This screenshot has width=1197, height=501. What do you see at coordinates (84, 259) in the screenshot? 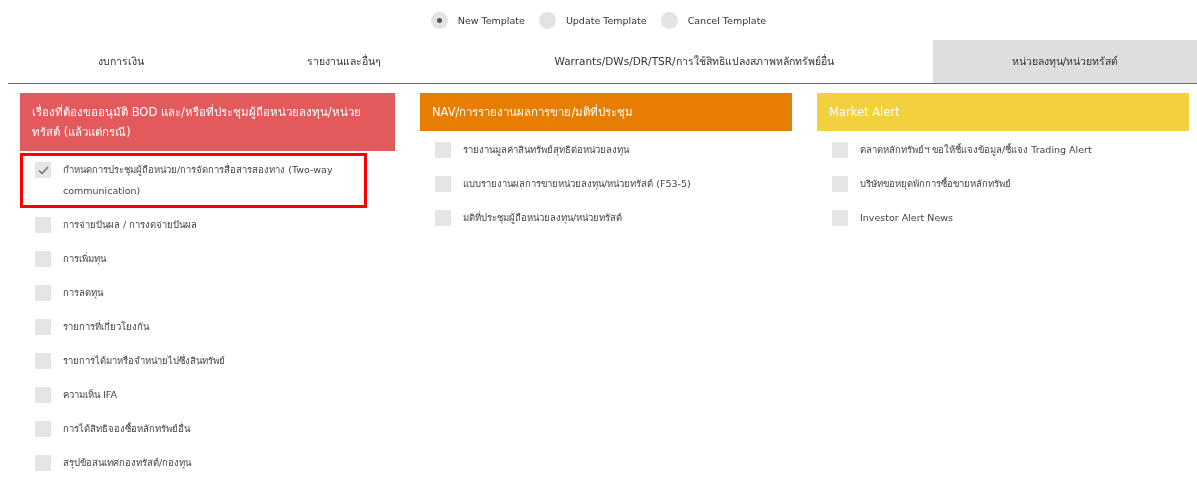
I see `checkbox-label: การเพิ่มทุน` at bounding box center [84, 259].